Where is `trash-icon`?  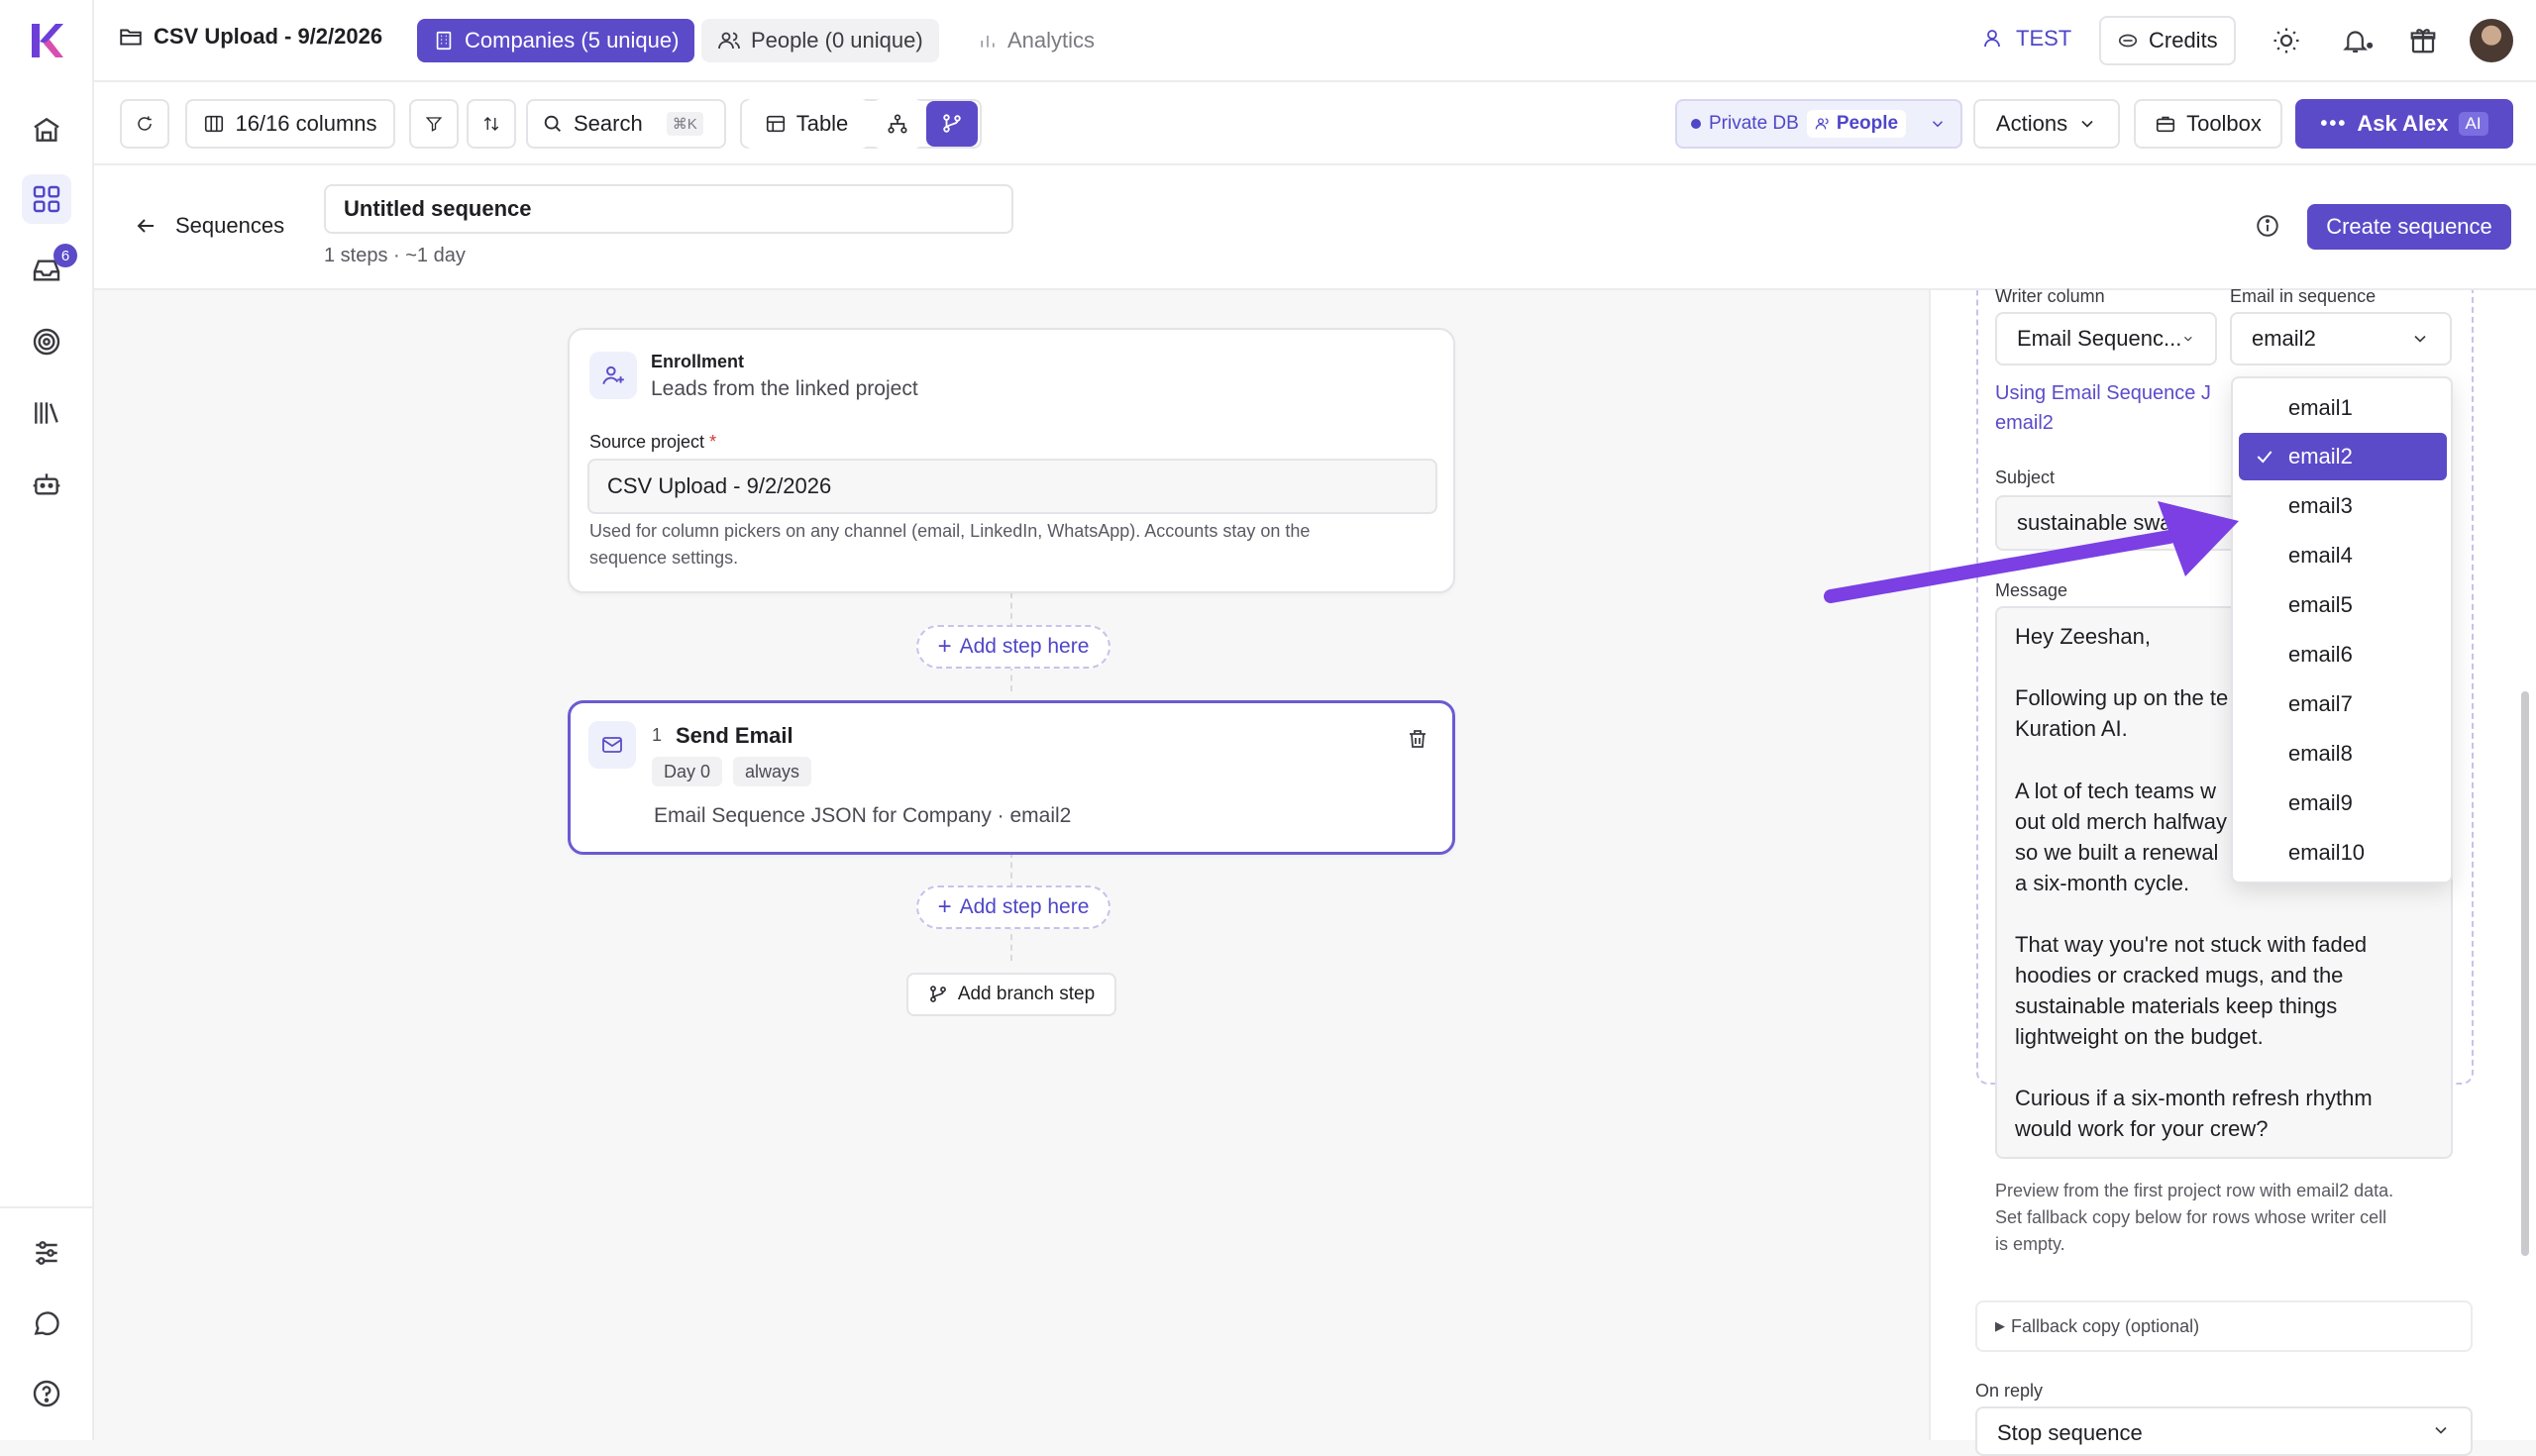
trash-icon is located at coordinates (1417, 739).